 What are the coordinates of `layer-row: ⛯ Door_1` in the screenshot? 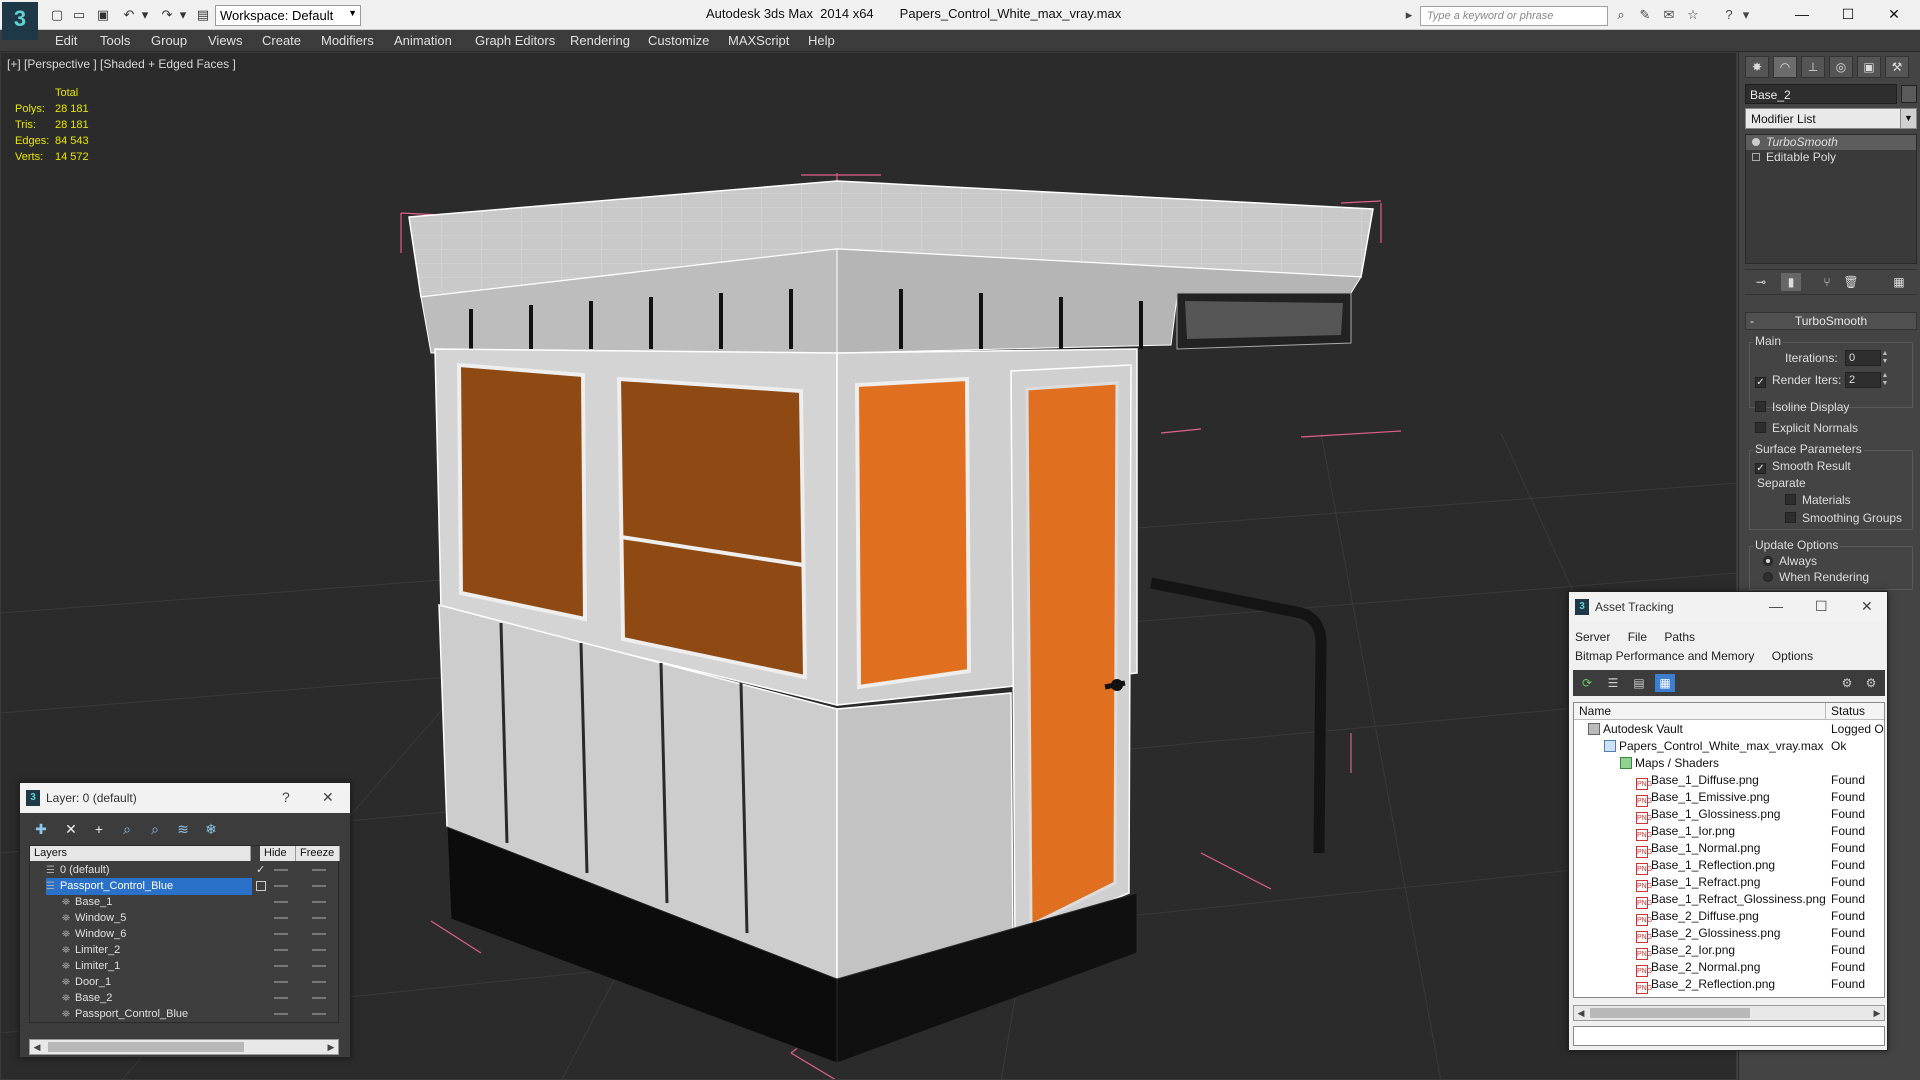 It's located at (185, 982).